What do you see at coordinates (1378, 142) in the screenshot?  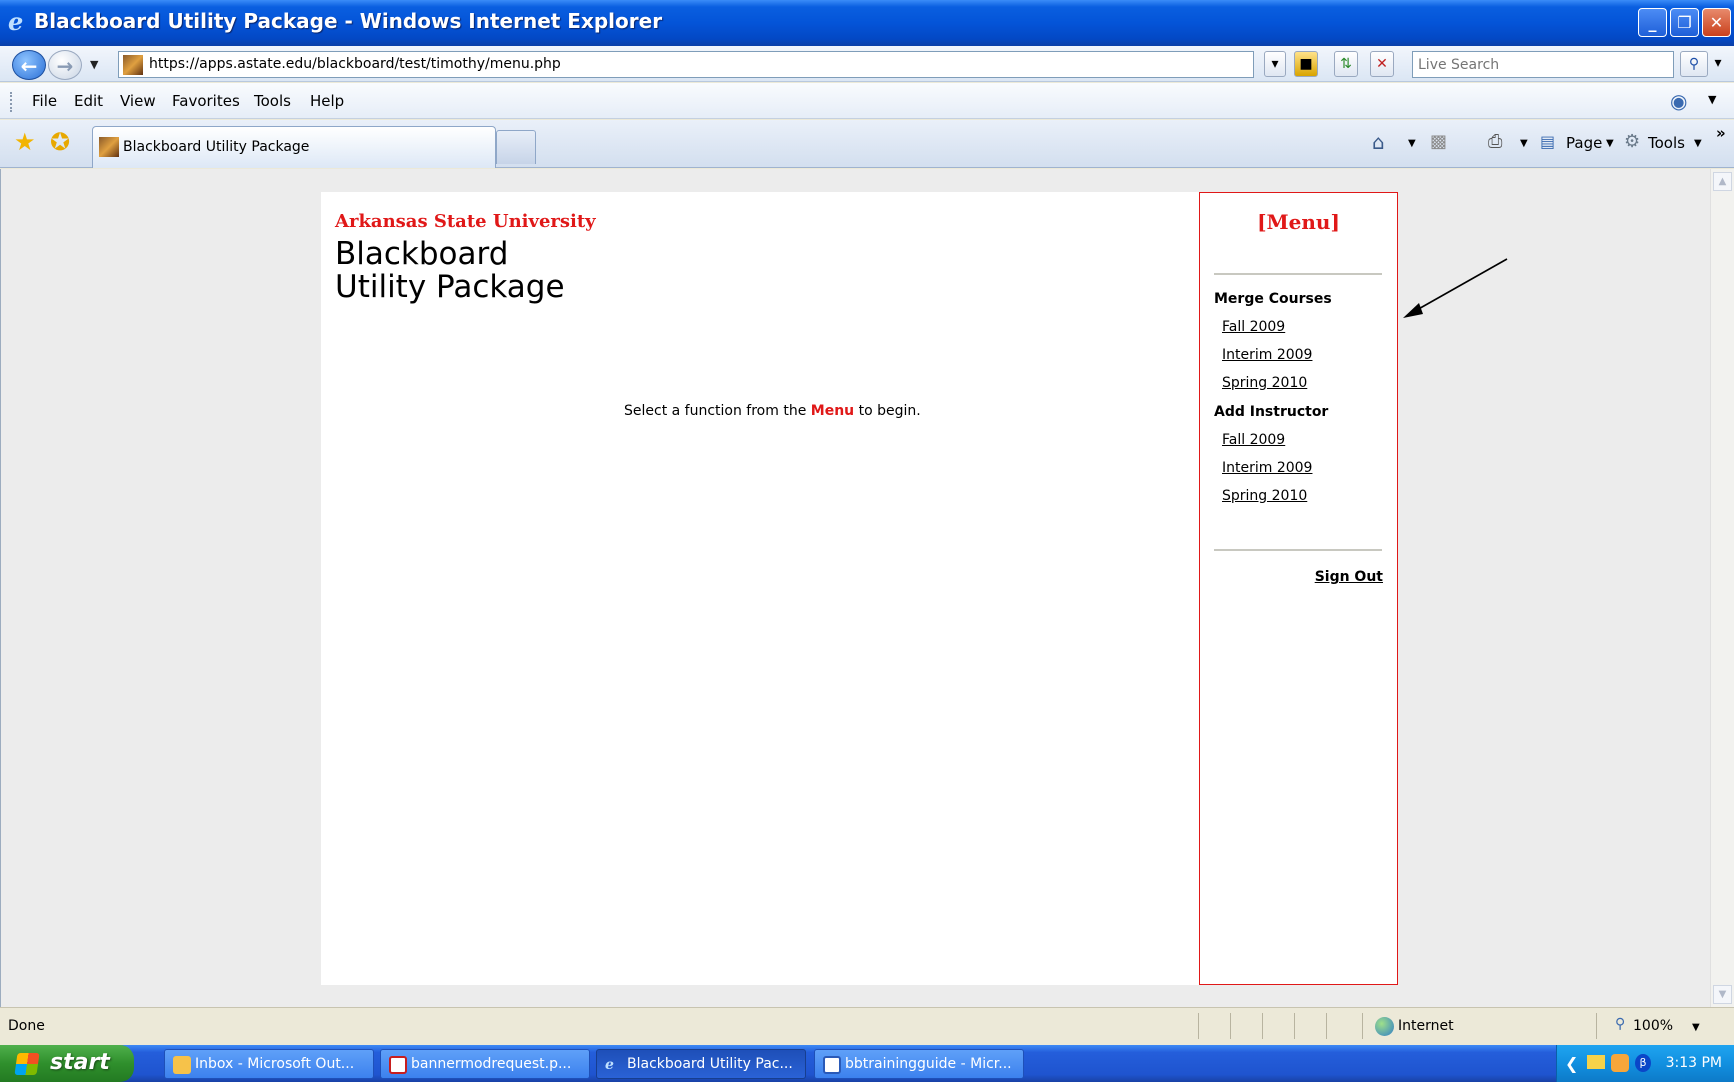 I see `home-icon: ⌂` at bounding box center [1378, 142].